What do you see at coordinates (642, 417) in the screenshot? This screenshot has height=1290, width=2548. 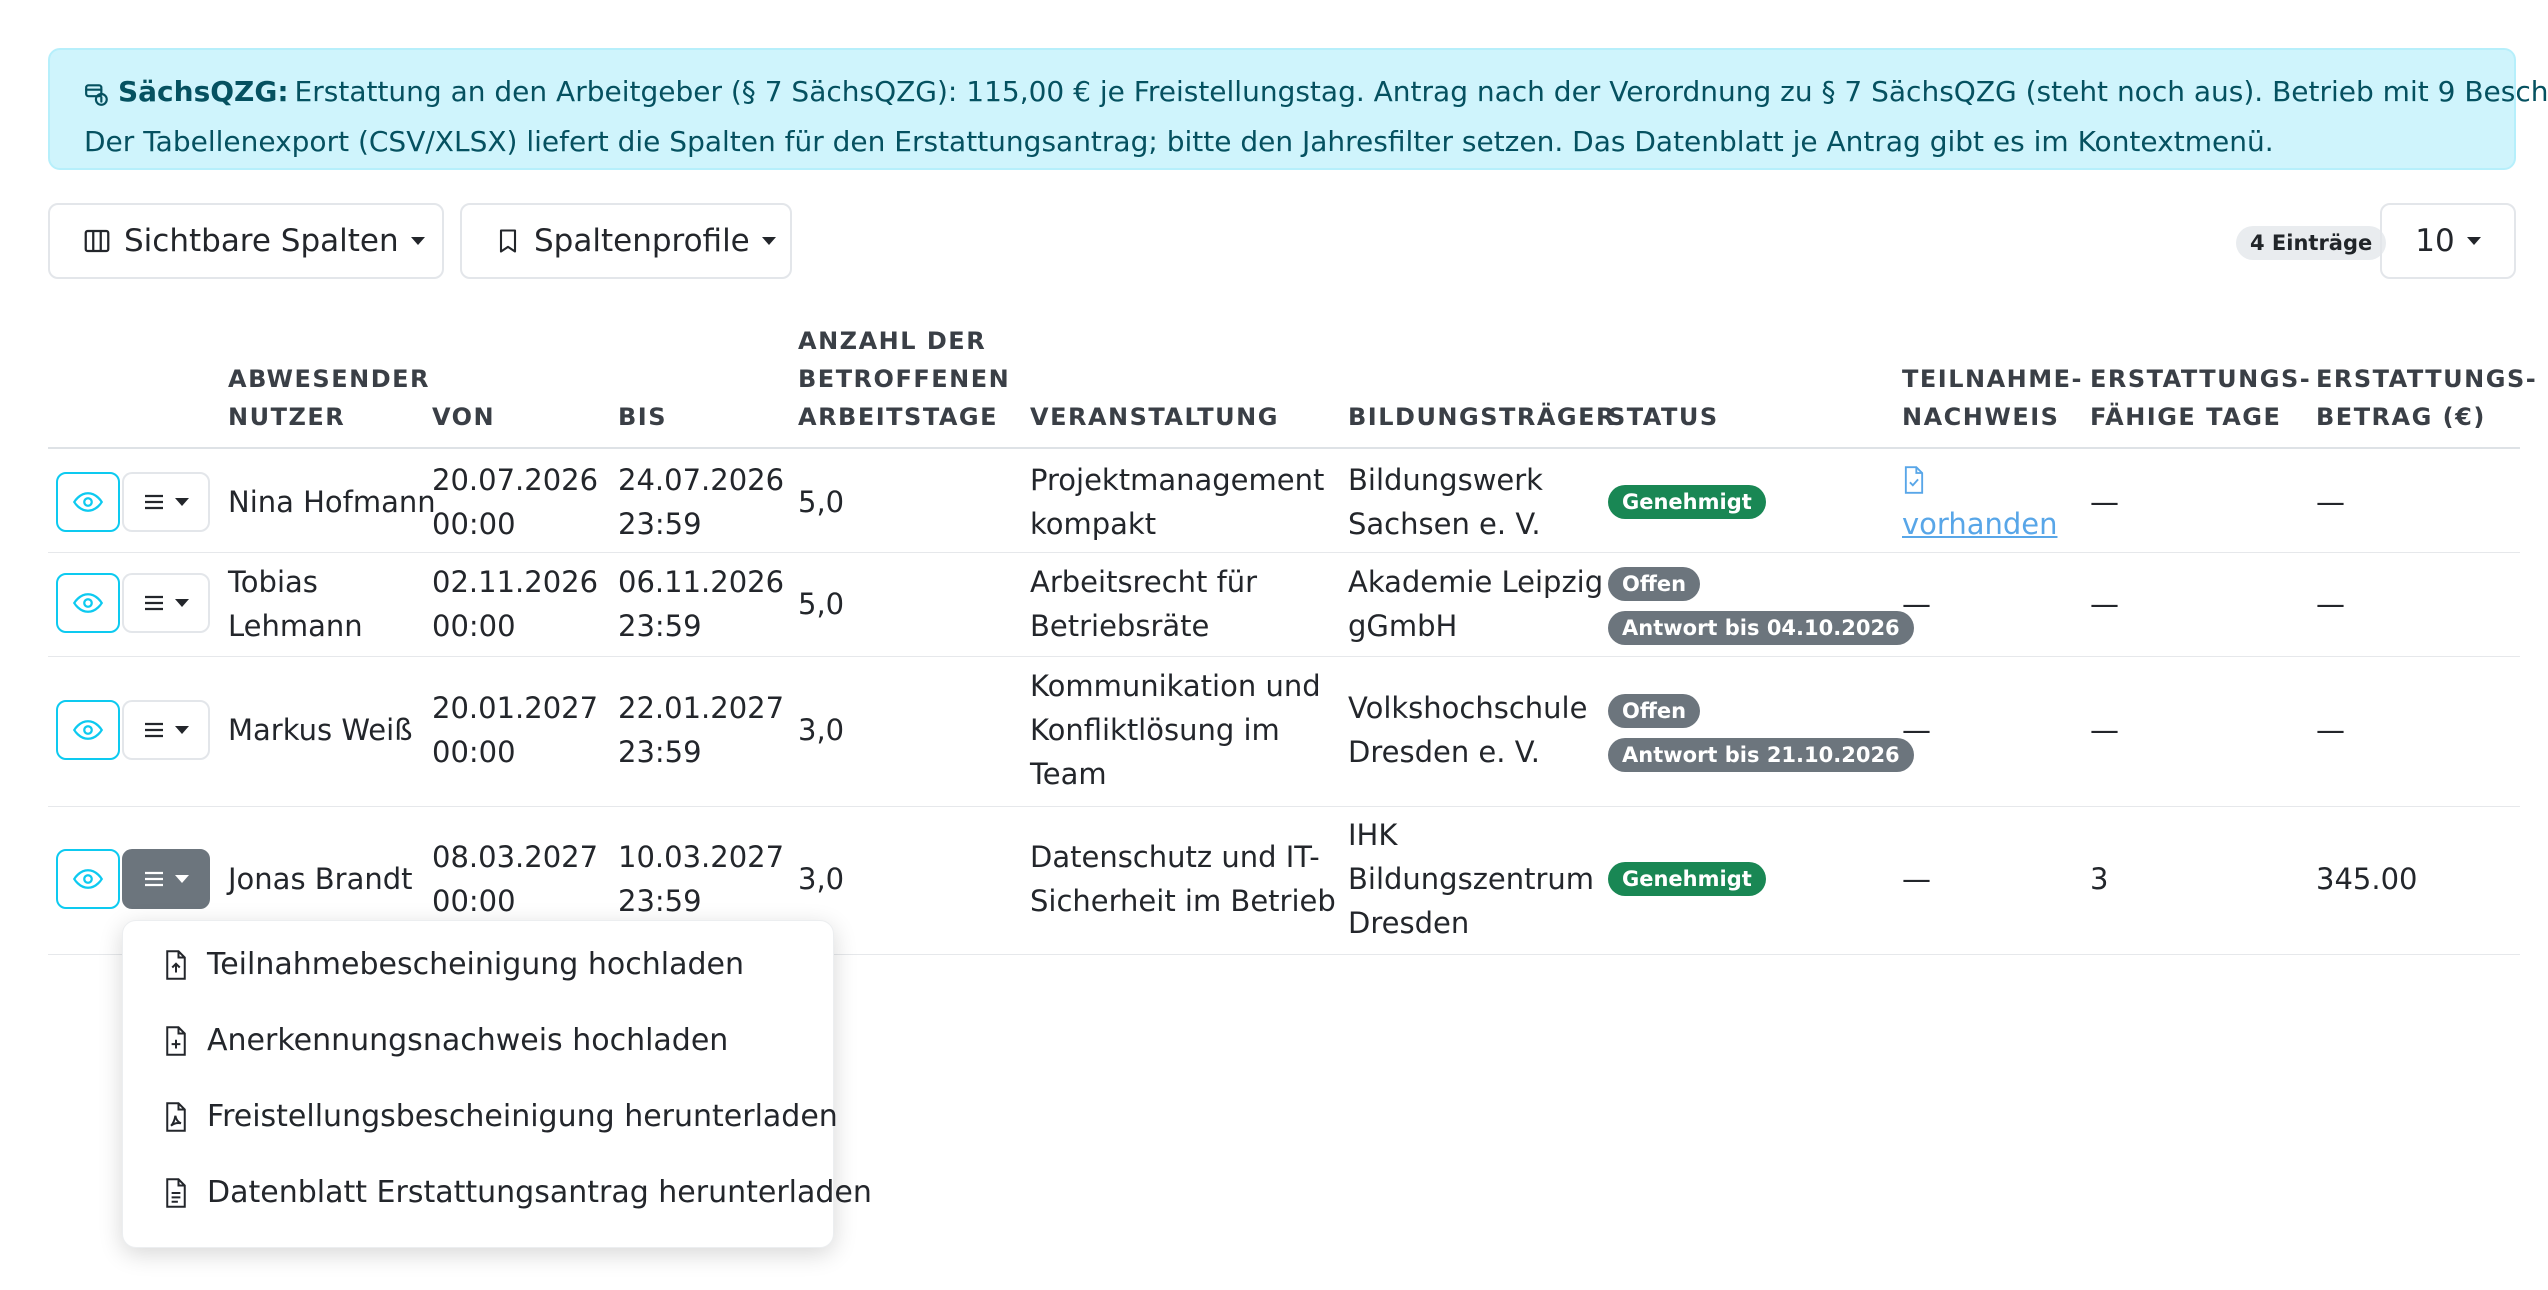 I see `header-to: BIS` at bounding box center [642, 417].